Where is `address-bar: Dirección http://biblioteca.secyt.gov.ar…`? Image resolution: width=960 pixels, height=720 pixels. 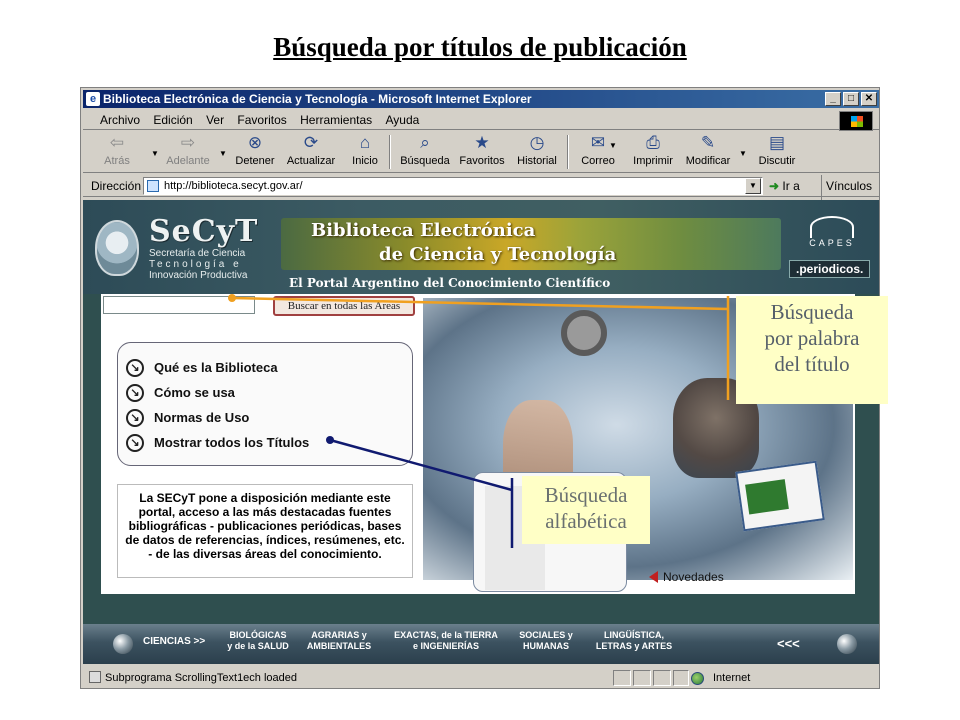 address-bar: Dirección http://biblioteca.secyt.gov.ar… is located at coordinates (481, 197).